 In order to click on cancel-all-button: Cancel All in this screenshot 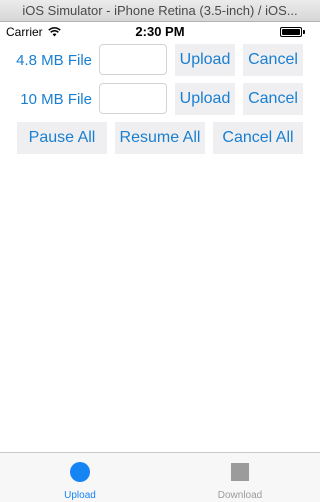, I will do `click(258, 138)`.